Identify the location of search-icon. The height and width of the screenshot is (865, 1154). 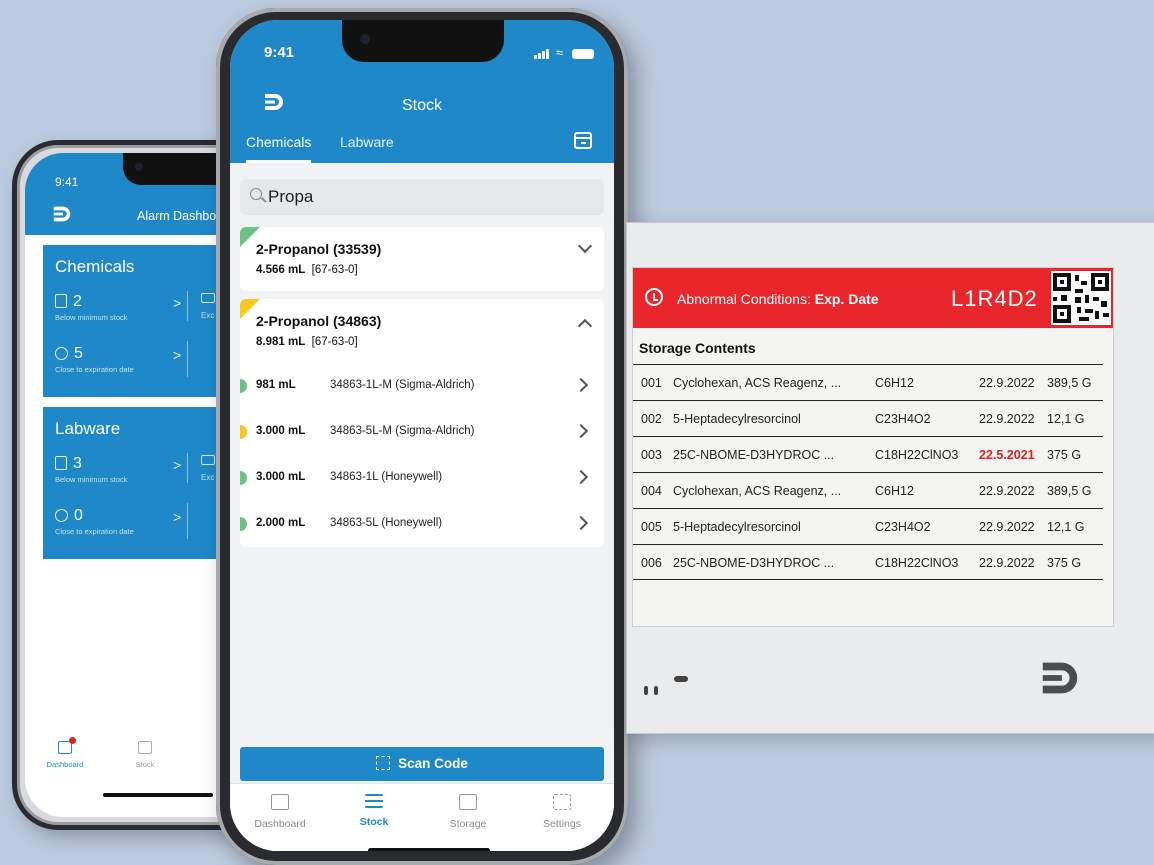
(256, 194).